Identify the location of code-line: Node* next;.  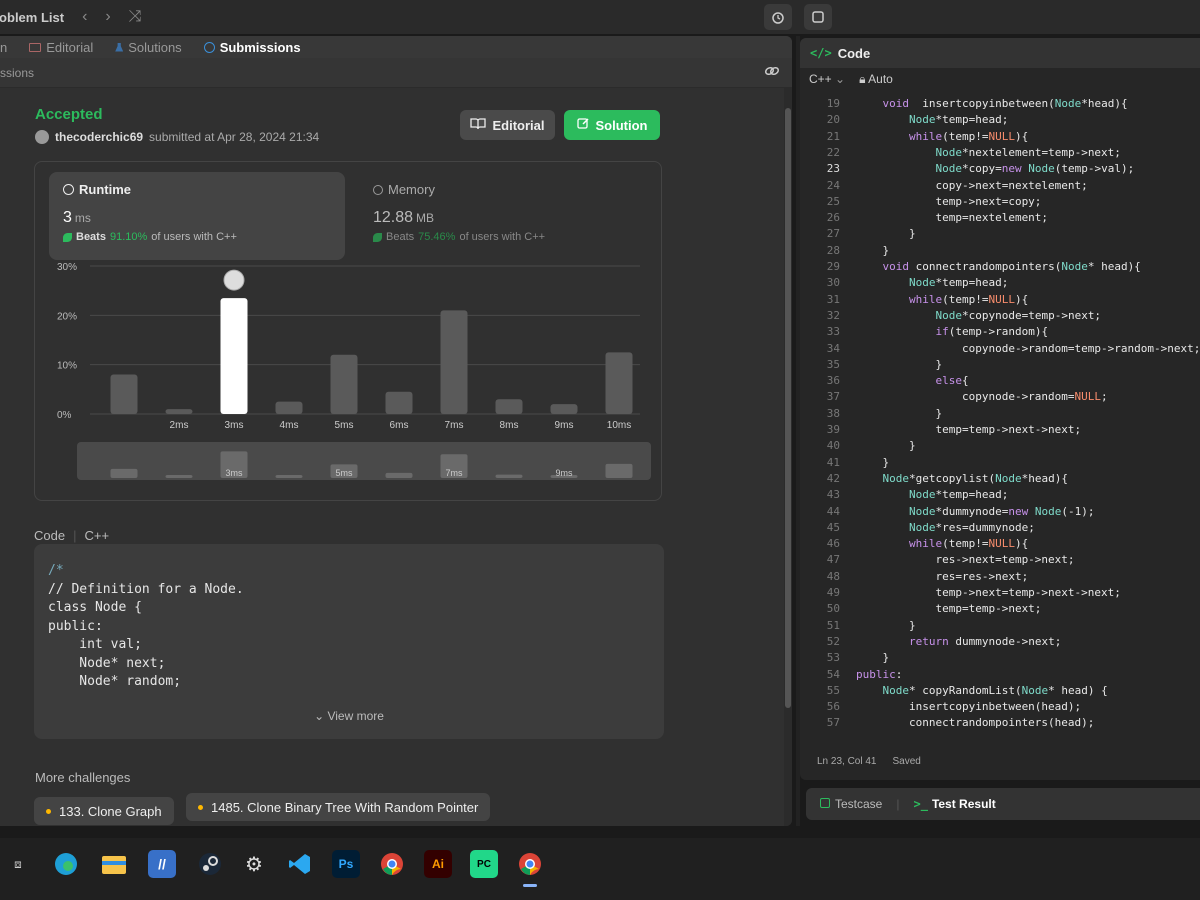
(107, 663).